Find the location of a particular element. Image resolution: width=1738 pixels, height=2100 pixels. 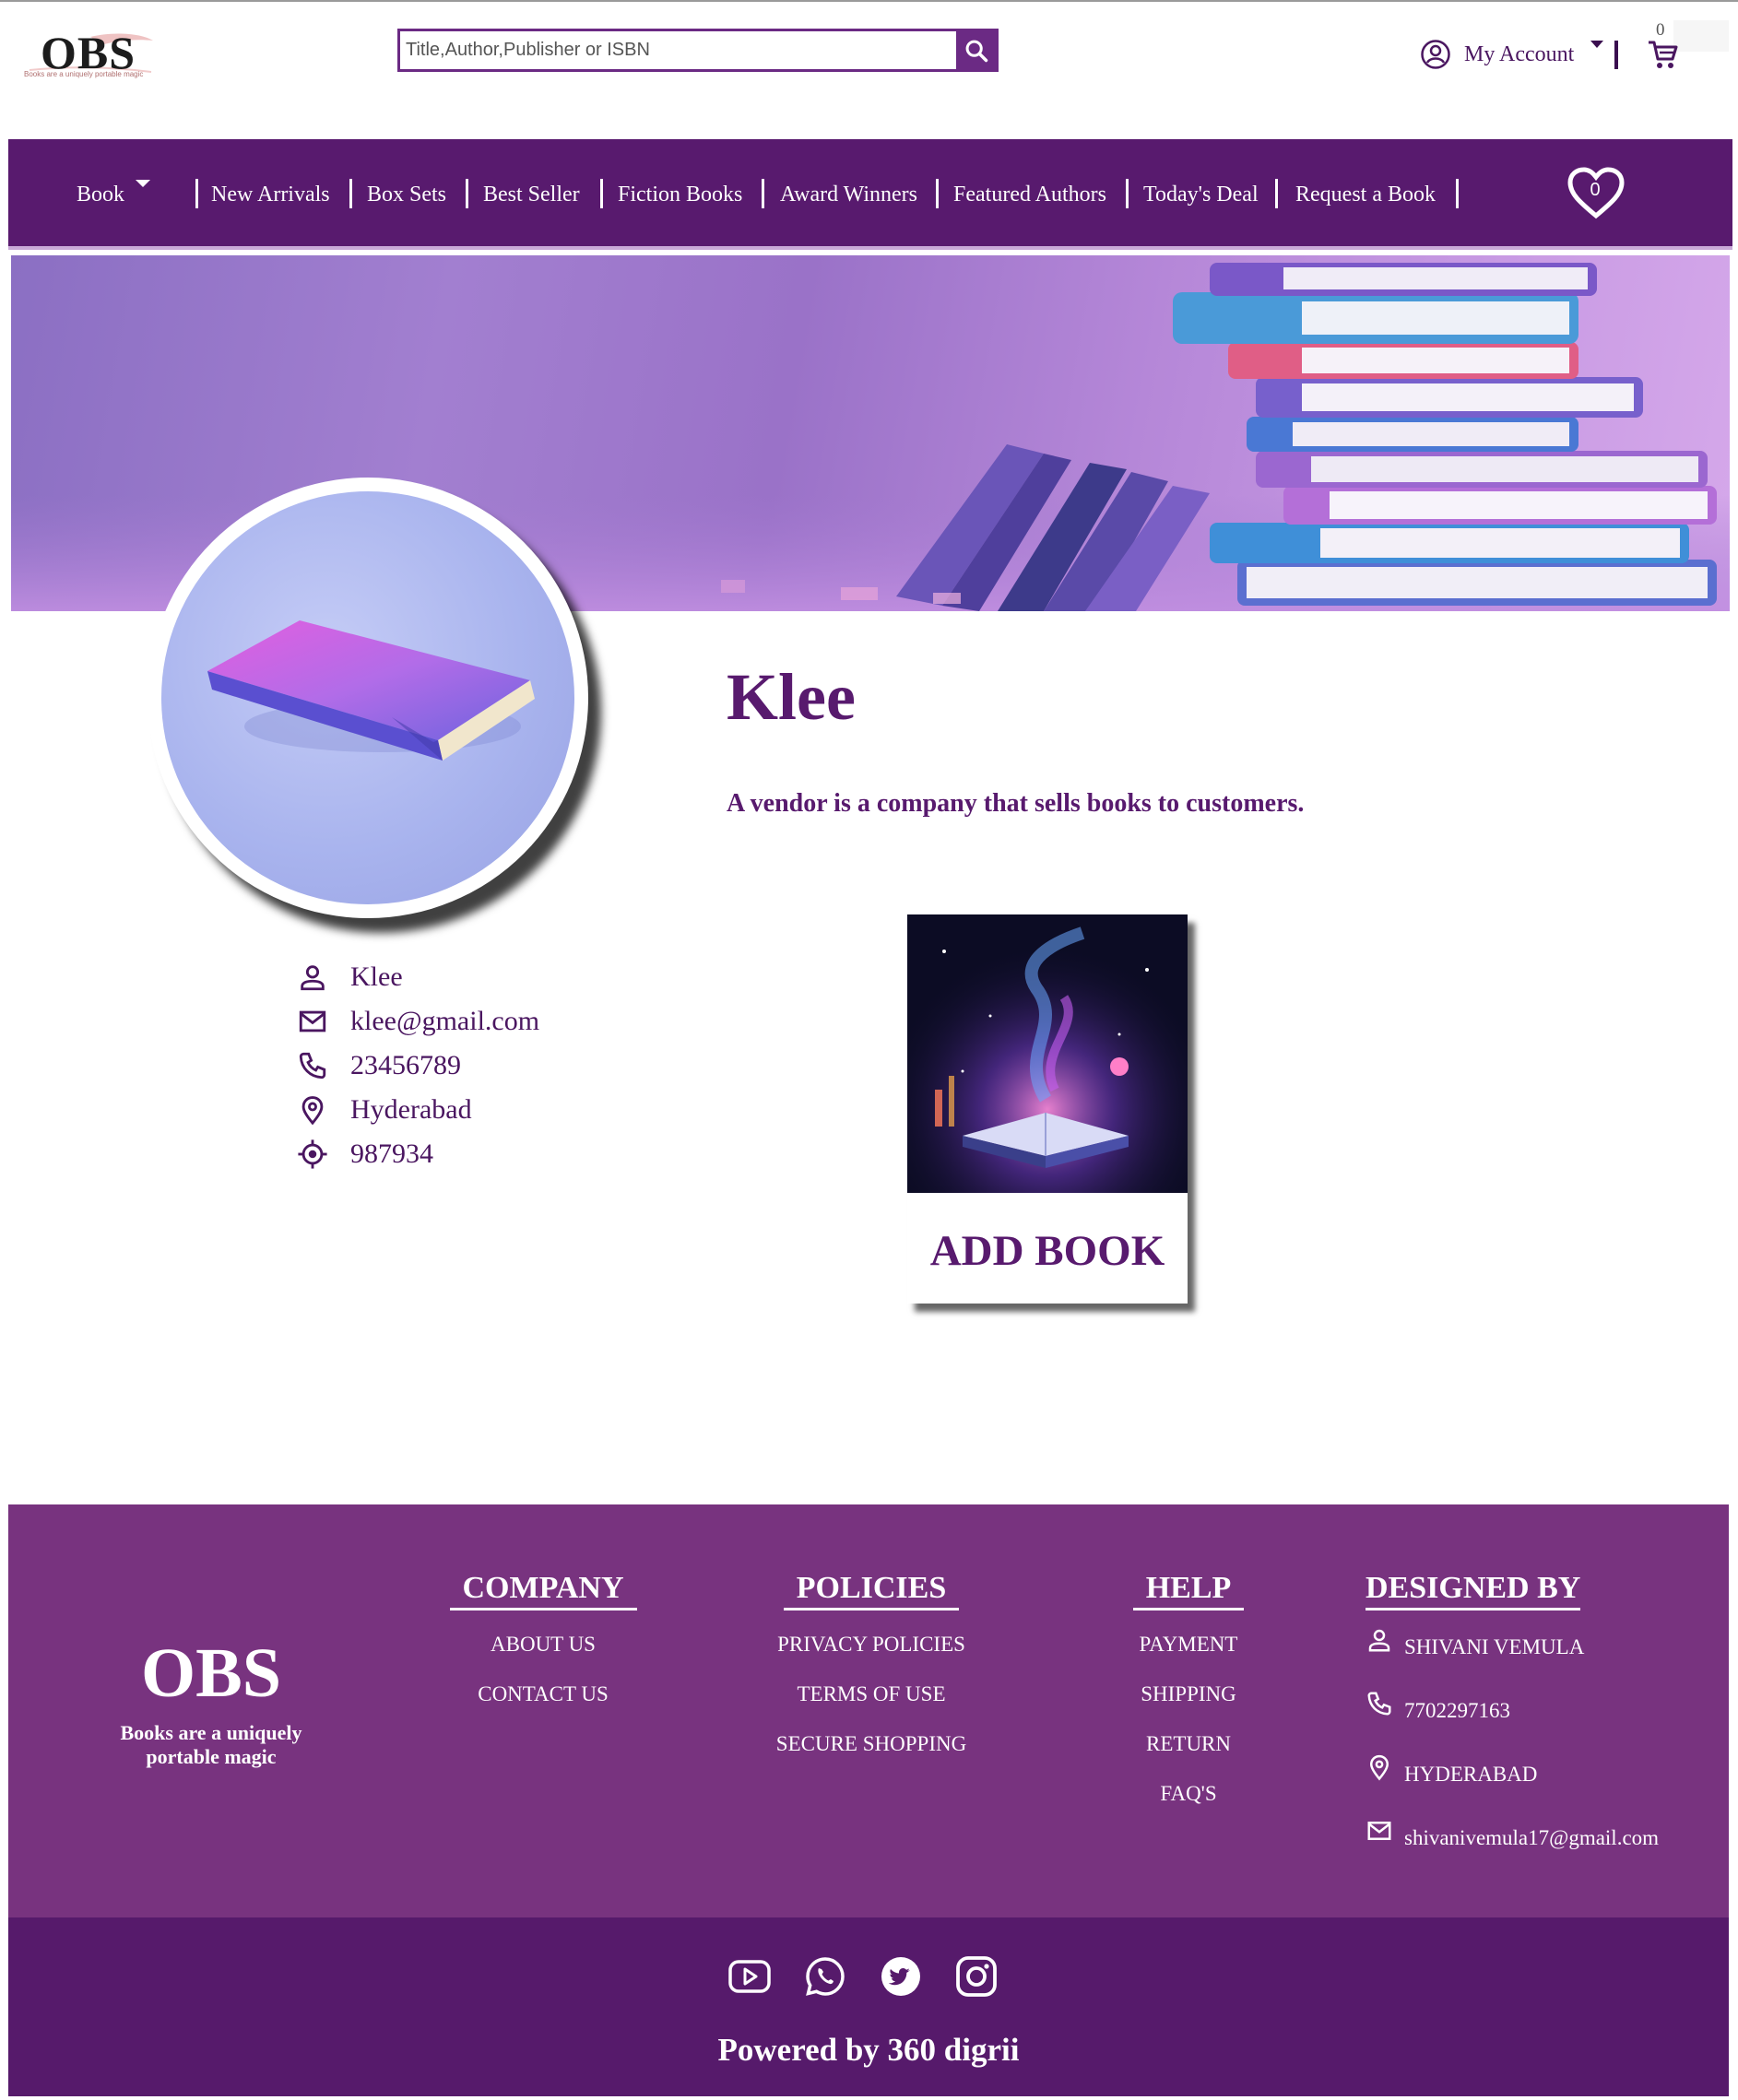

footer-brand: OBS Books are a uniquely portable magic is located at coordinates (211, 1702).